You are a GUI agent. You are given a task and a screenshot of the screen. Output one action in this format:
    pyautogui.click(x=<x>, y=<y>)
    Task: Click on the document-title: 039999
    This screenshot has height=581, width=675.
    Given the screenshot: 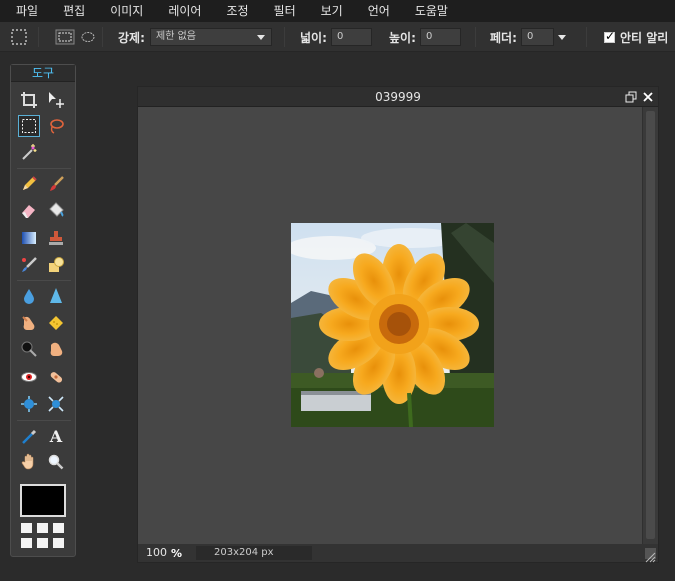 What is the action you would take?
    pyautogui.click(x=398, y=97)
    